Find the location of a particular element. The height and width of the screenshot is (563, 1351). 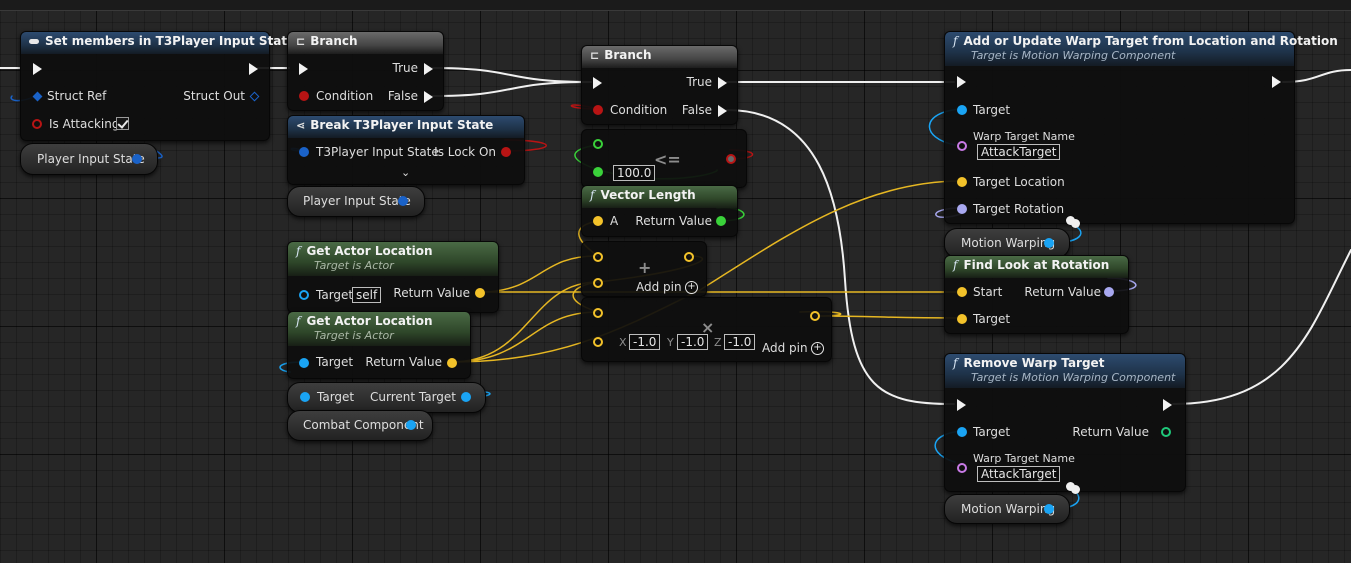

vector-multiply-node: × X -1.0 Y -1.0 Z -1.0 Add pin + is located at coordinates (706, 329).